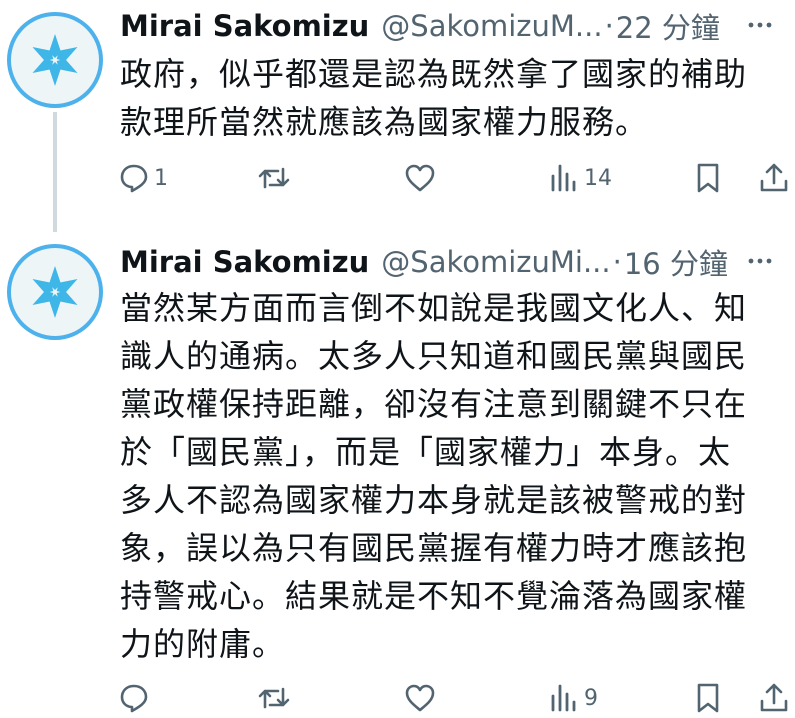 Image resolution: width=795 pixels, height=718 pixels. What do you see at coordinates (434, 98) in the screenshot?
I see `tweet-text: 政府，似乎都還是認為既然拿了國家的補助 款理所當然就應該為國家權力服務。` at bounding box center [434, 98].